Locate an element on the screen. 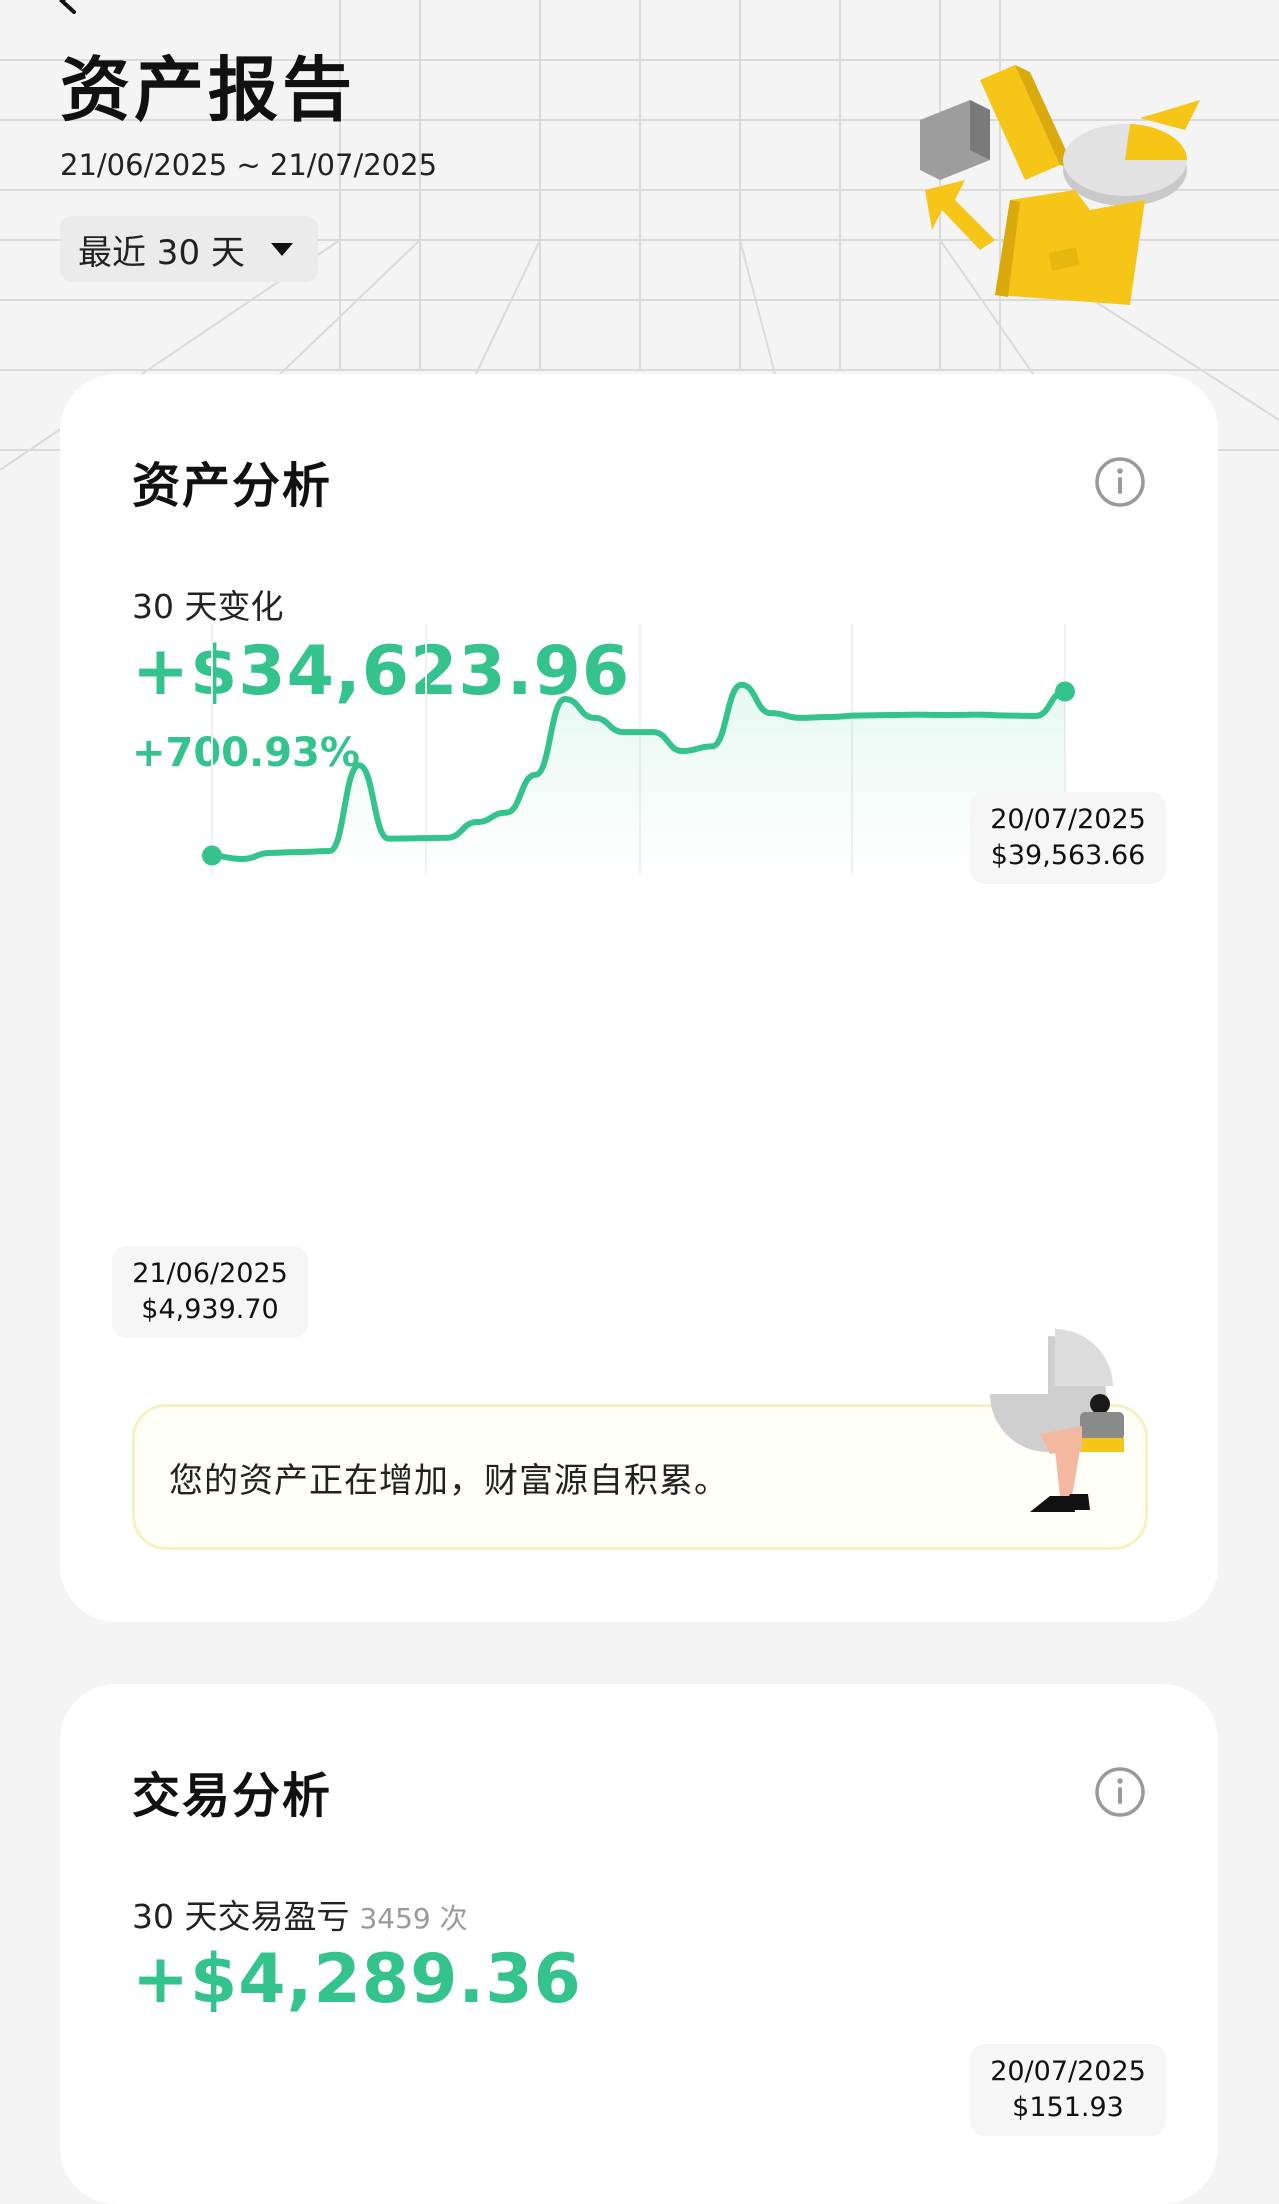  trade-pnl-label-text: 30 天交易盈亏 is located at coordinates (241, 1916).